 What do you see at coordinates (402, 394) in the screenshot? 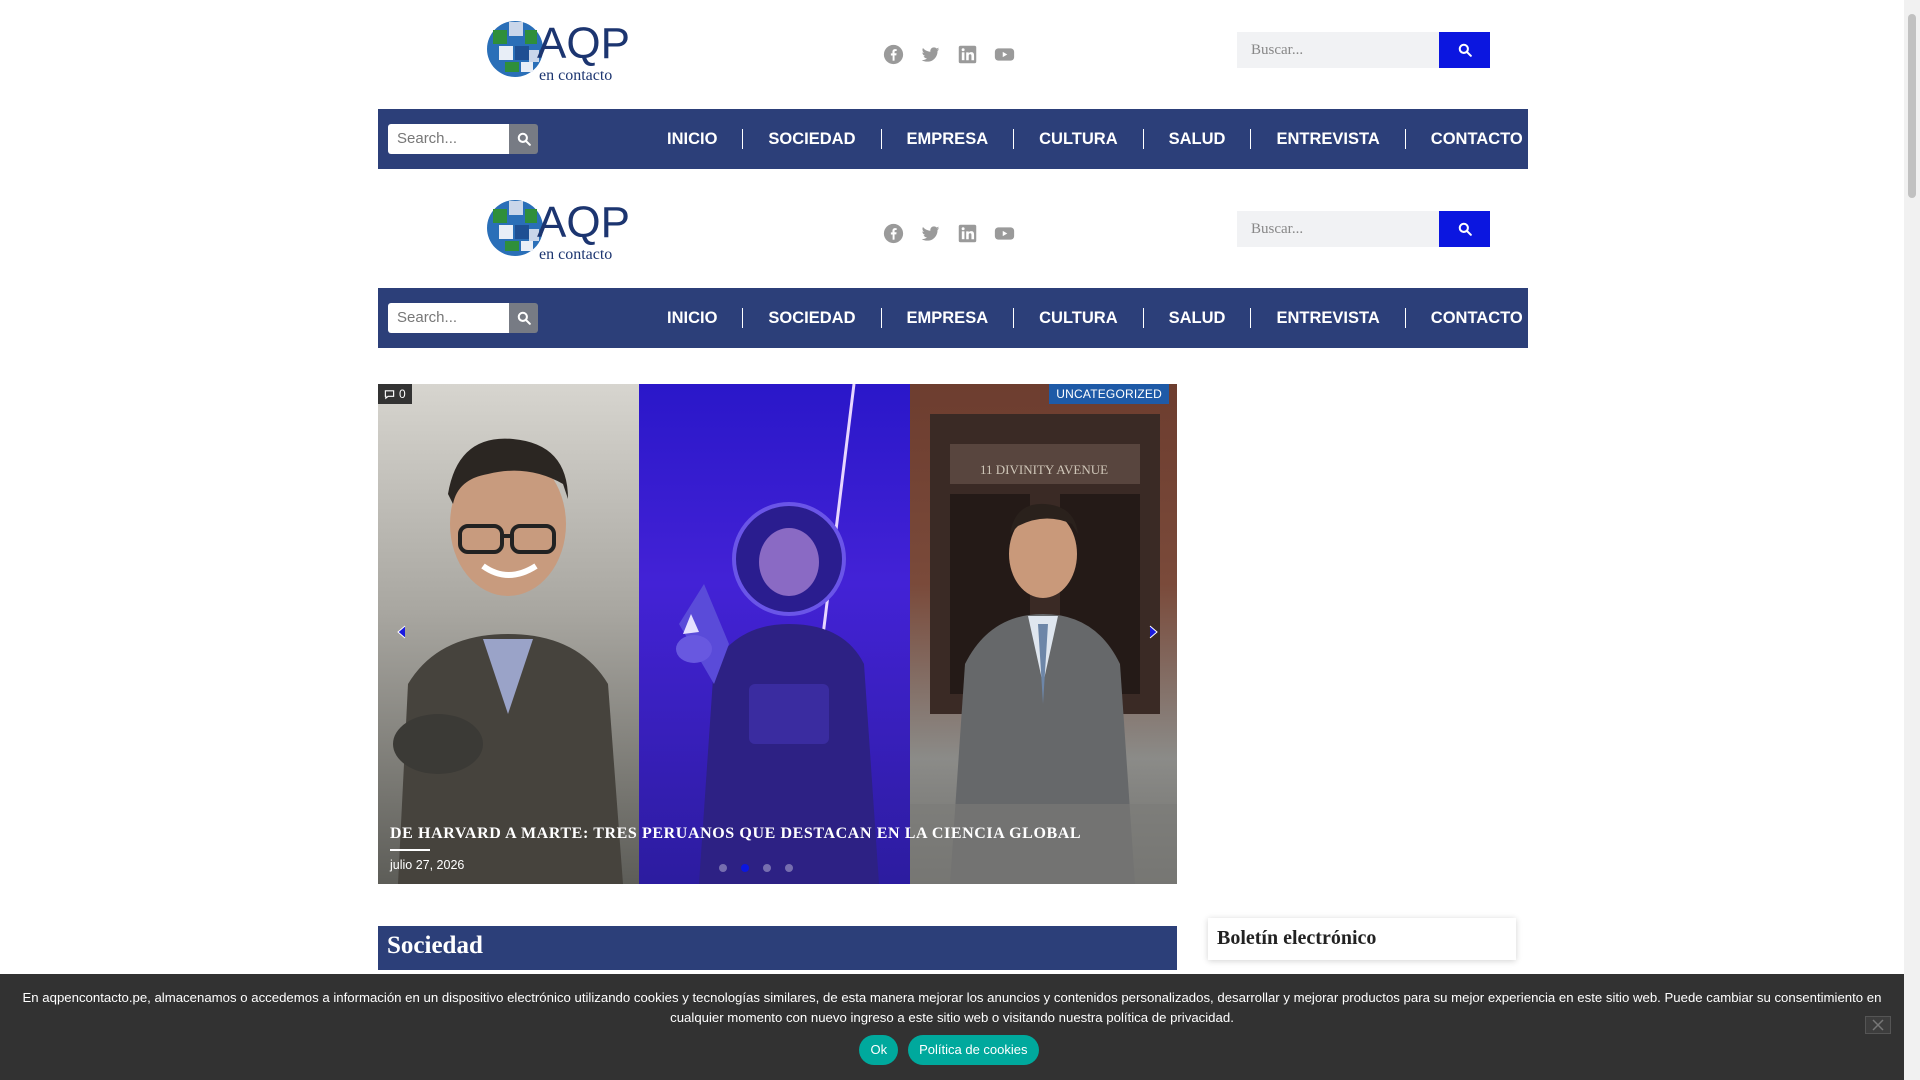
I see `comments-count: 0` at bounding box center [402, 394].